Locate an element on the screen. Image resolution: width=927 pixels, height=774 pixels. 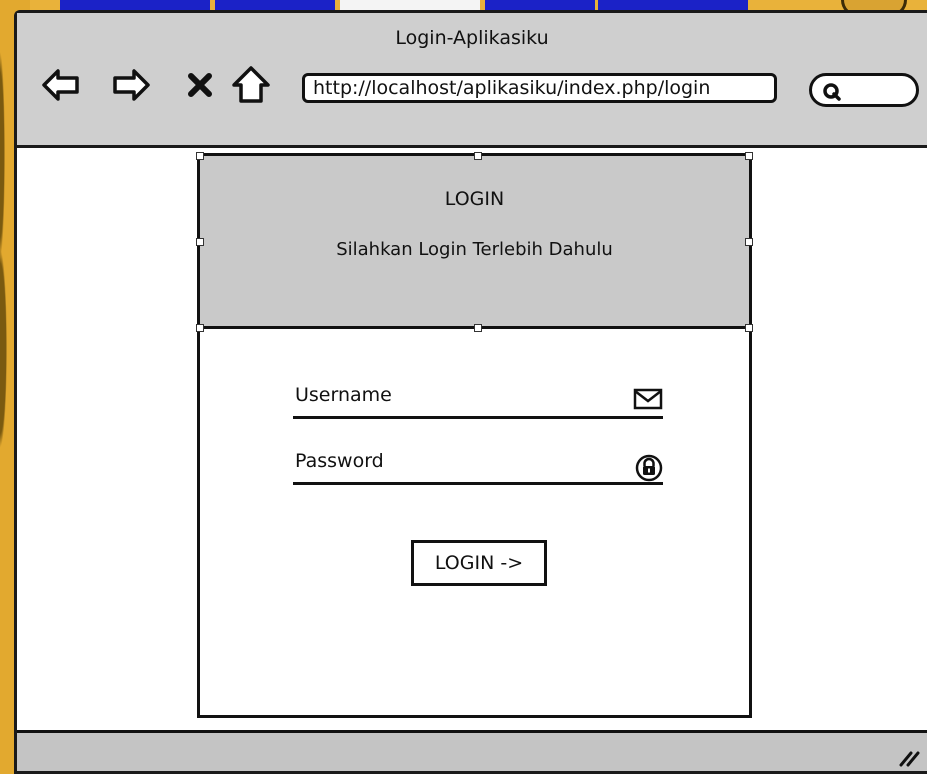
login-heading: LOGIN is located at coordinates (474, 199).